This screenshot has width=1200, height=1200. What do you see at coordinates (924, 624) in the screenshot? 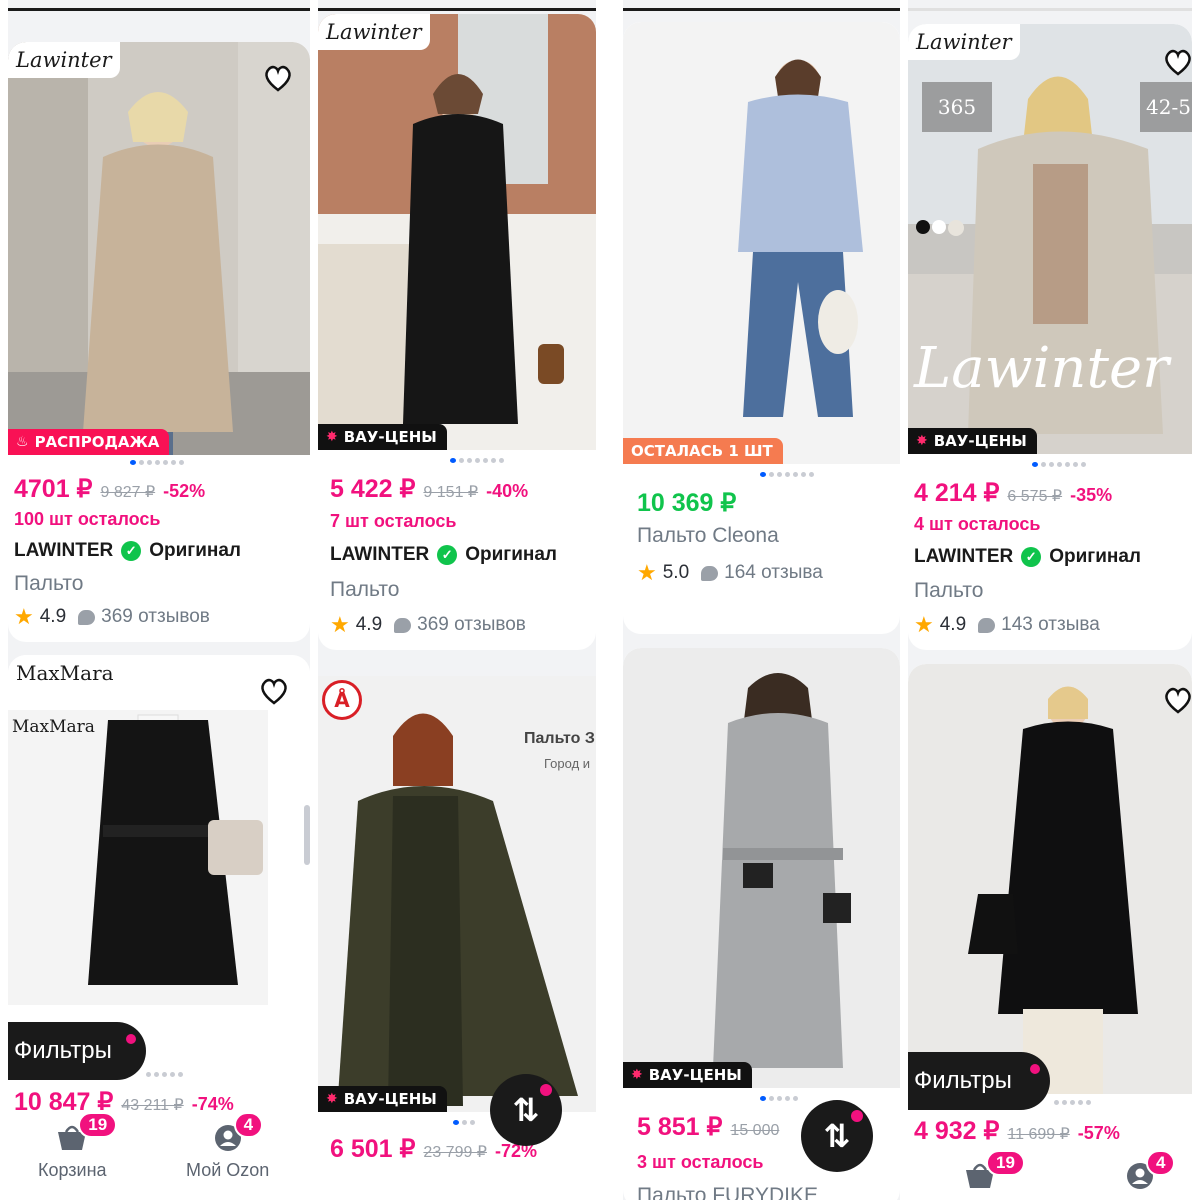
I see `star-icon: ★` at bounding box center [924, 624].